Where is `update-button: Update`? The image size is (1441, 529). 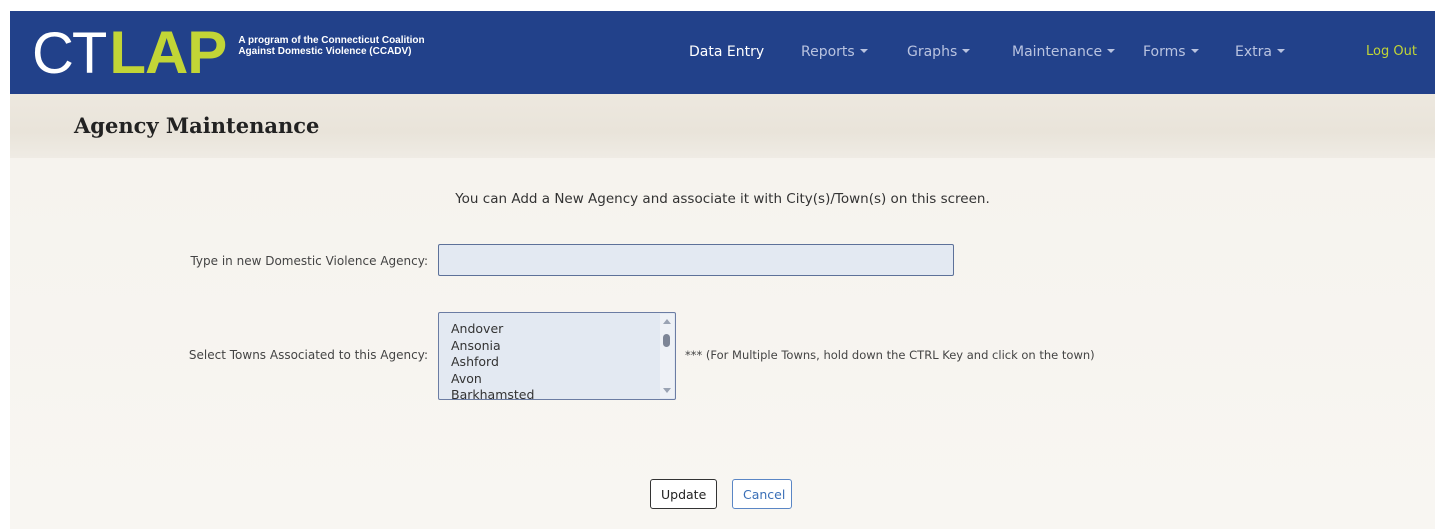
update-button: Update is located at coordinates (683, 494).